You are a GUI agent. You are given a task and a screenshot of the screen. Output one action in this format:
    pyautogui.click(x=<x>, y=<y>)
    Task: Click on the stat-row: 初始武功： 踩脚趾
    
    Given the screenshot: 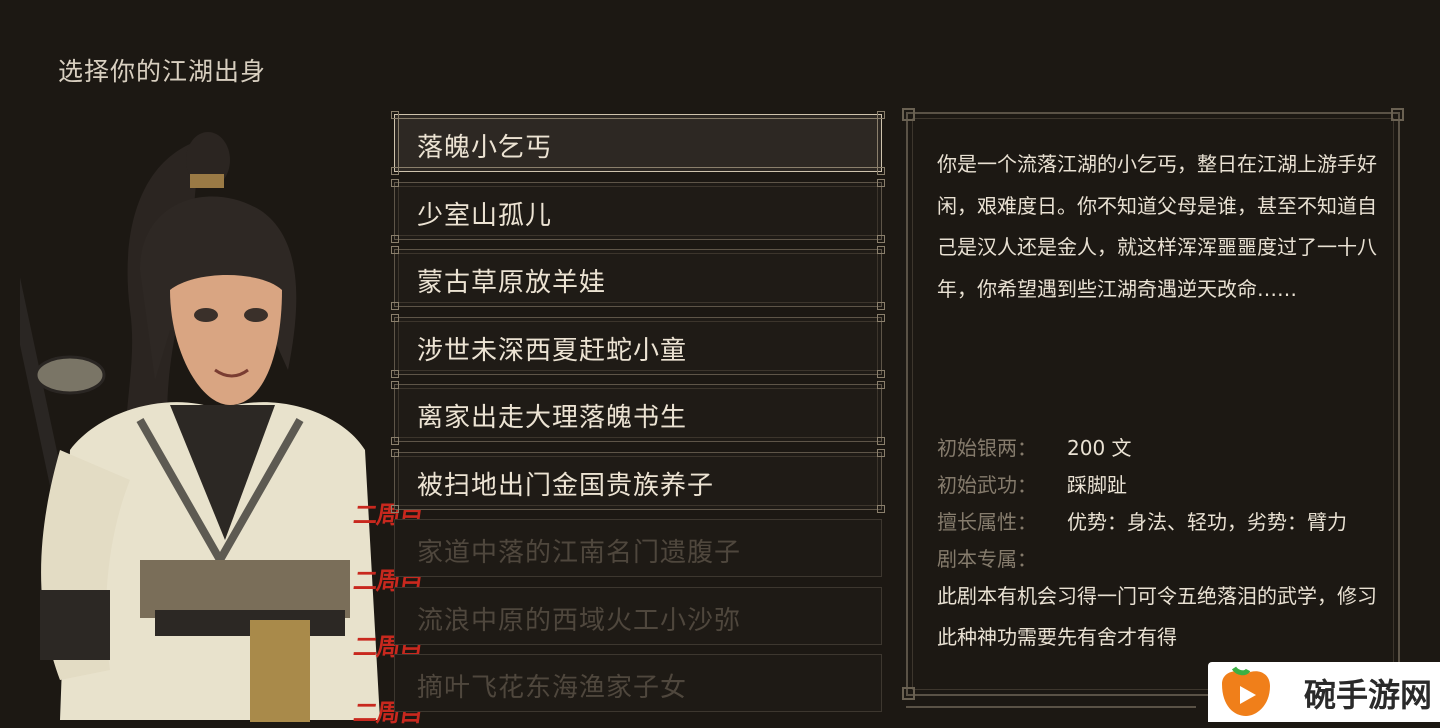 What is the action you would take?
    pyautogui.click(x=1157, y=487)
    